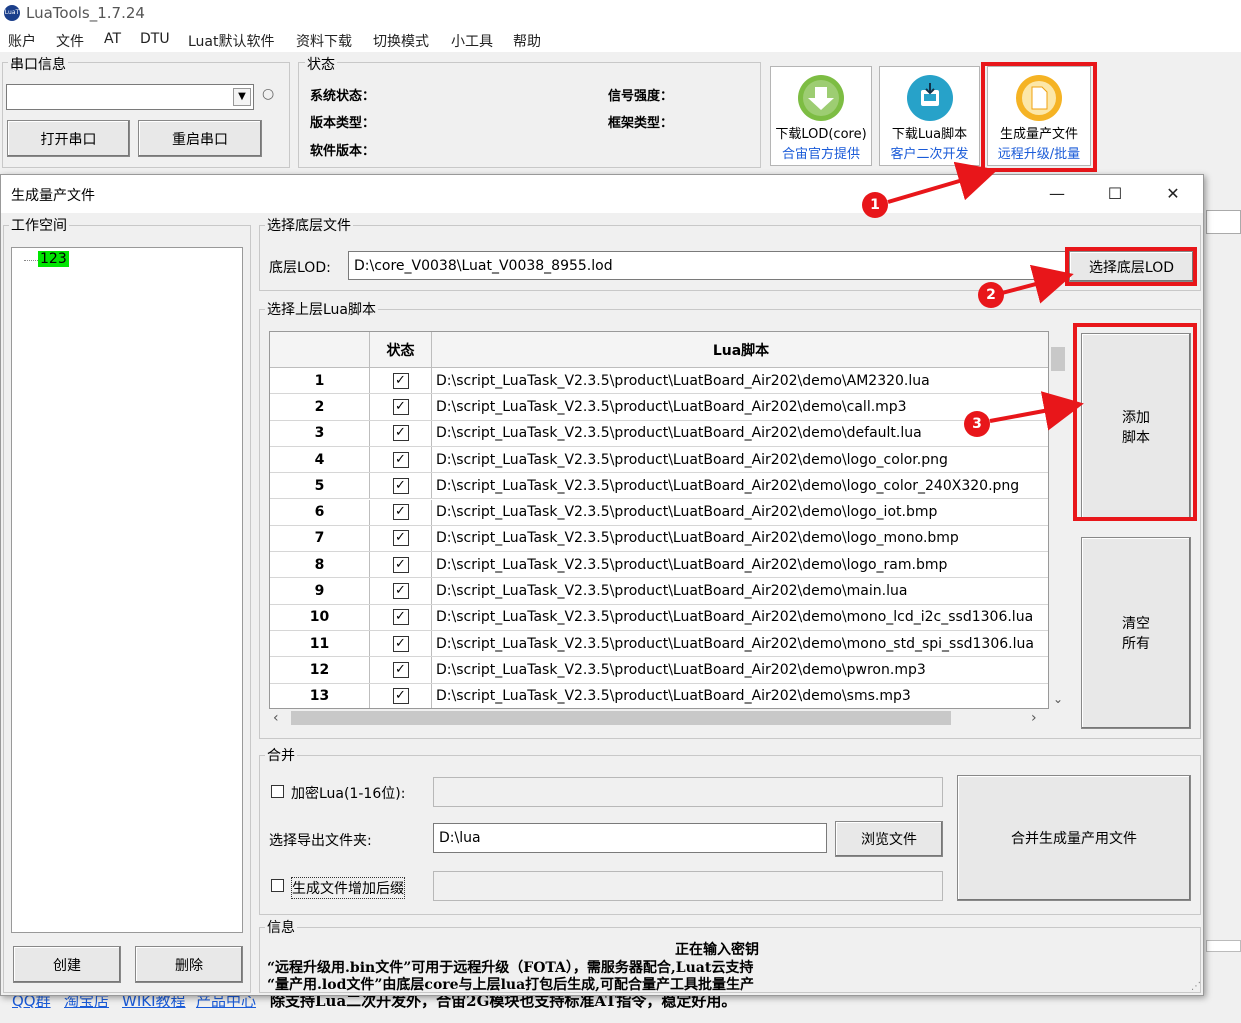 The image size is (1241, 1023). What do you see at coordinates (348, 888) in the screenshot?
I see `suffix-label: 生成文件增加后缀` at bounding box center [348, 888].